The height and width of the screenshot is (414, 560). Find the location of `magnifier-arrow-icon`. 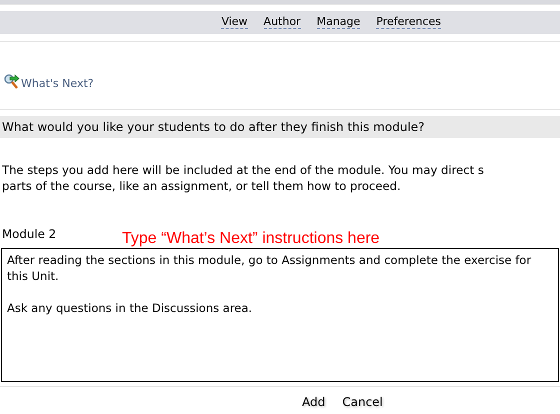

magnifier-arrow-icon is located at coordinates (12, 82).